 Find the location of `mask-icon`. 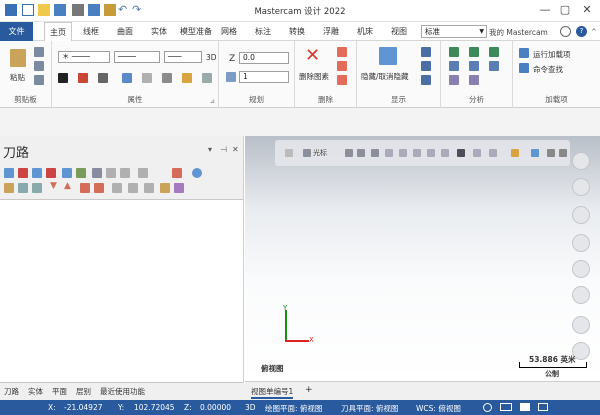

mask-icon is located at coordinates (515, 153).